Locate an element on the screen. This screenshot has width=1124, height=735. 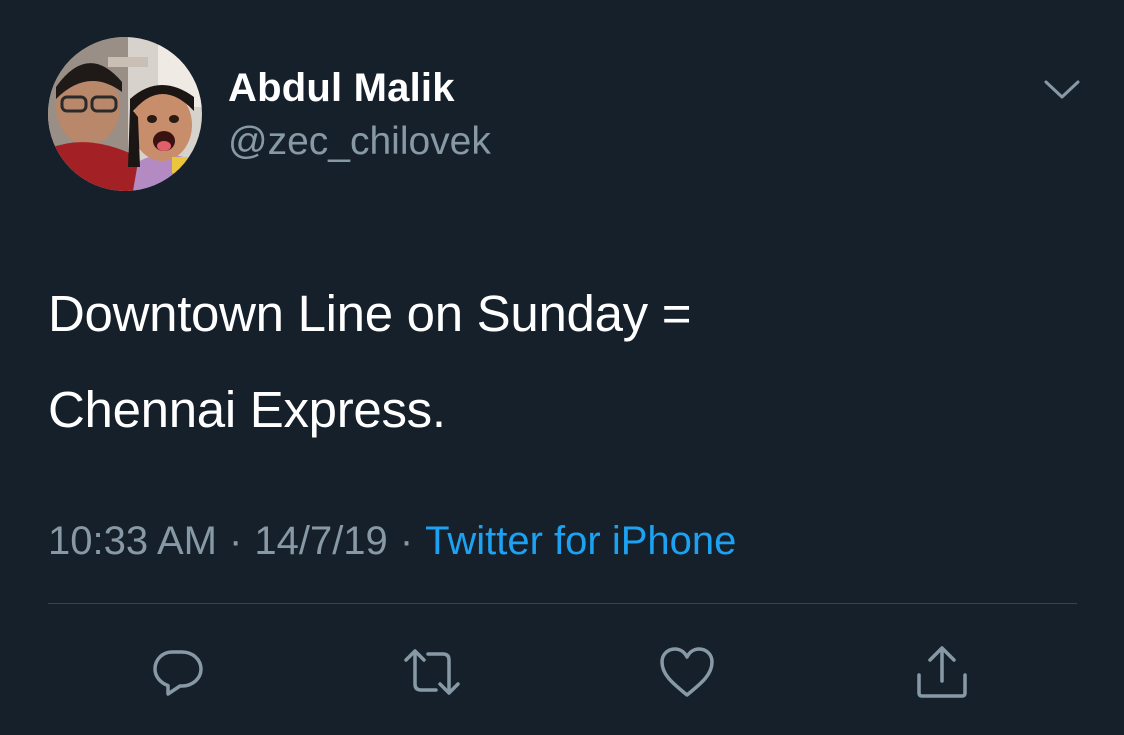
tweet-time: 10:33 AM is located at coordinates (133, 541).